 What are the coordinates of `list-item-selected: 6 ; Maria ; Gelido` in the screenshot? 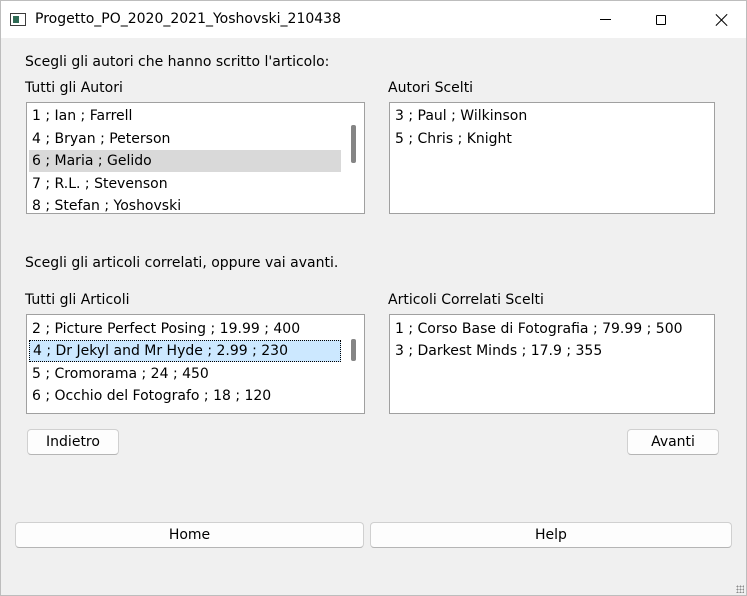 It's located at (185, 161).